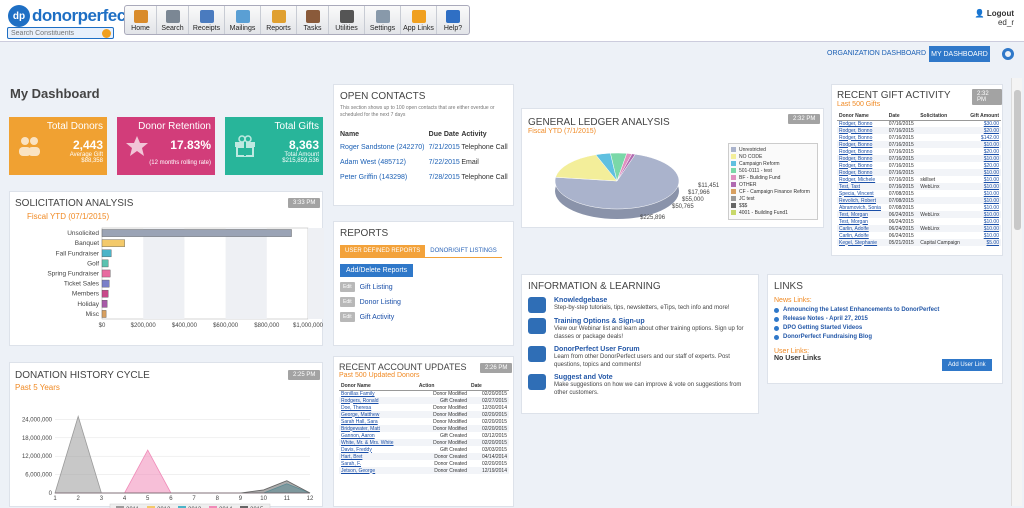  What do you see at coordinates (463, 251) in the screenshot?
I see `tab-donor-gift-listings: DONOR/GIFT LISTINGS` at bounding box center [463, 251].